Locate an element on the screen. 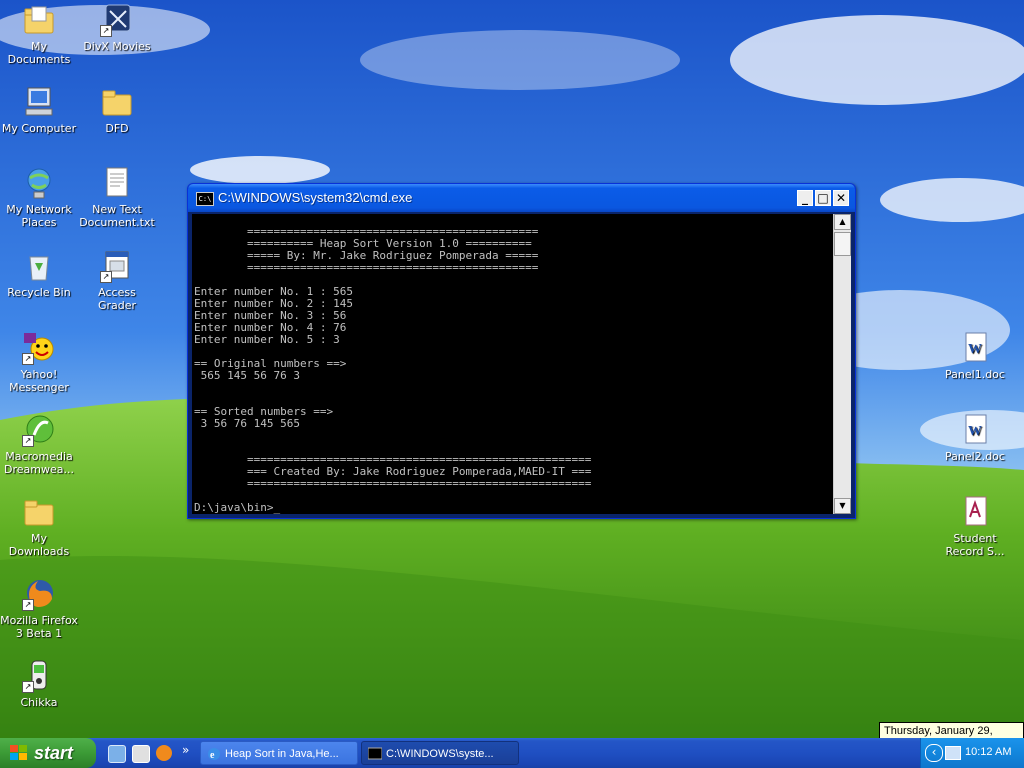  scroll-up-arrow-icon: ▲ is located at coordinates (842, 222).